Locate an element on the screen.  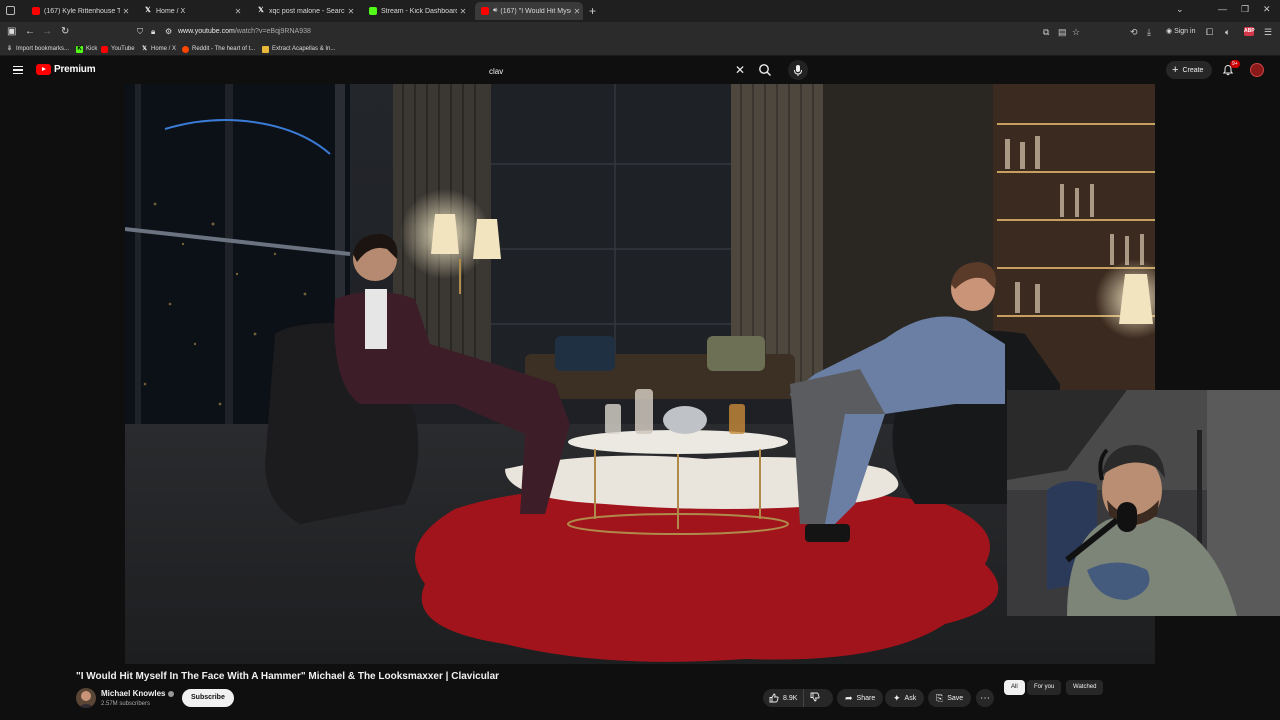
account-avatar is located at coordinates (1257, 70).